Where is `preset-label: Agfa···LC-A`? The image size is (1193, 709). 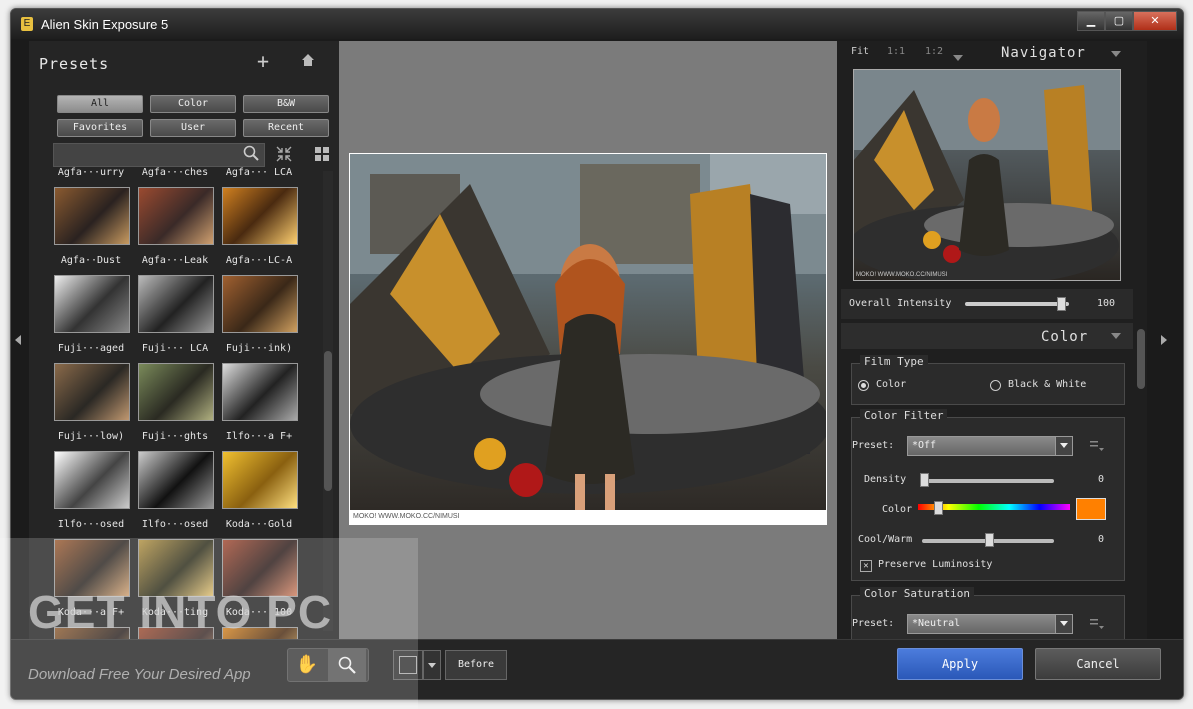
preset-label: Agfa···LC-A is located at coordinates (259, 260).